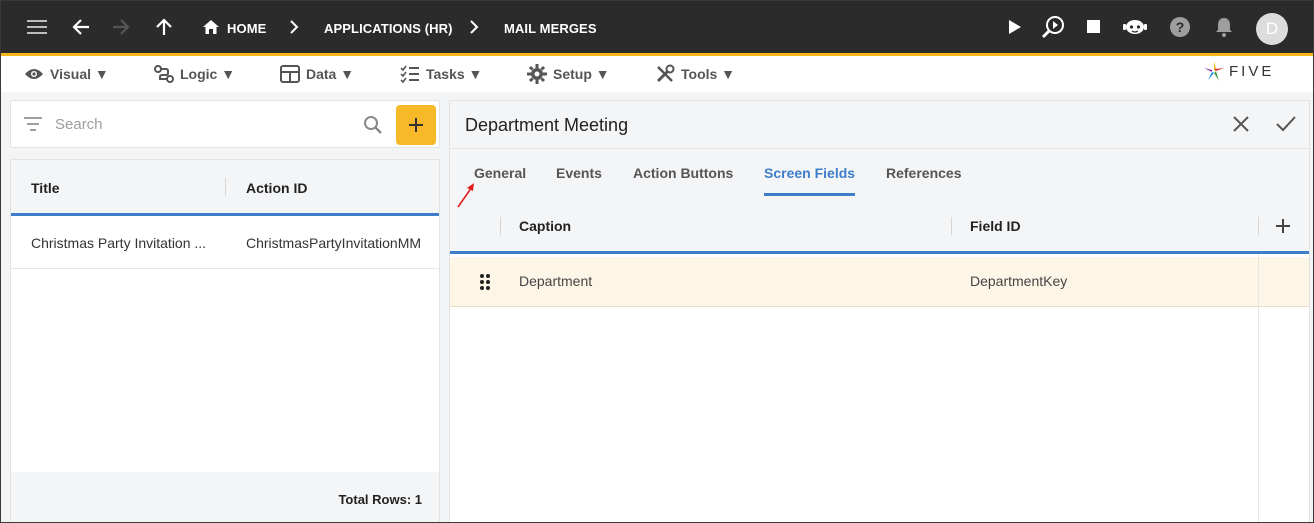 This screenshot has height=523, width=1314. Describe the element at coordinates (545, 226) in the screenshot. I see `column-caption: Caption` at that location.